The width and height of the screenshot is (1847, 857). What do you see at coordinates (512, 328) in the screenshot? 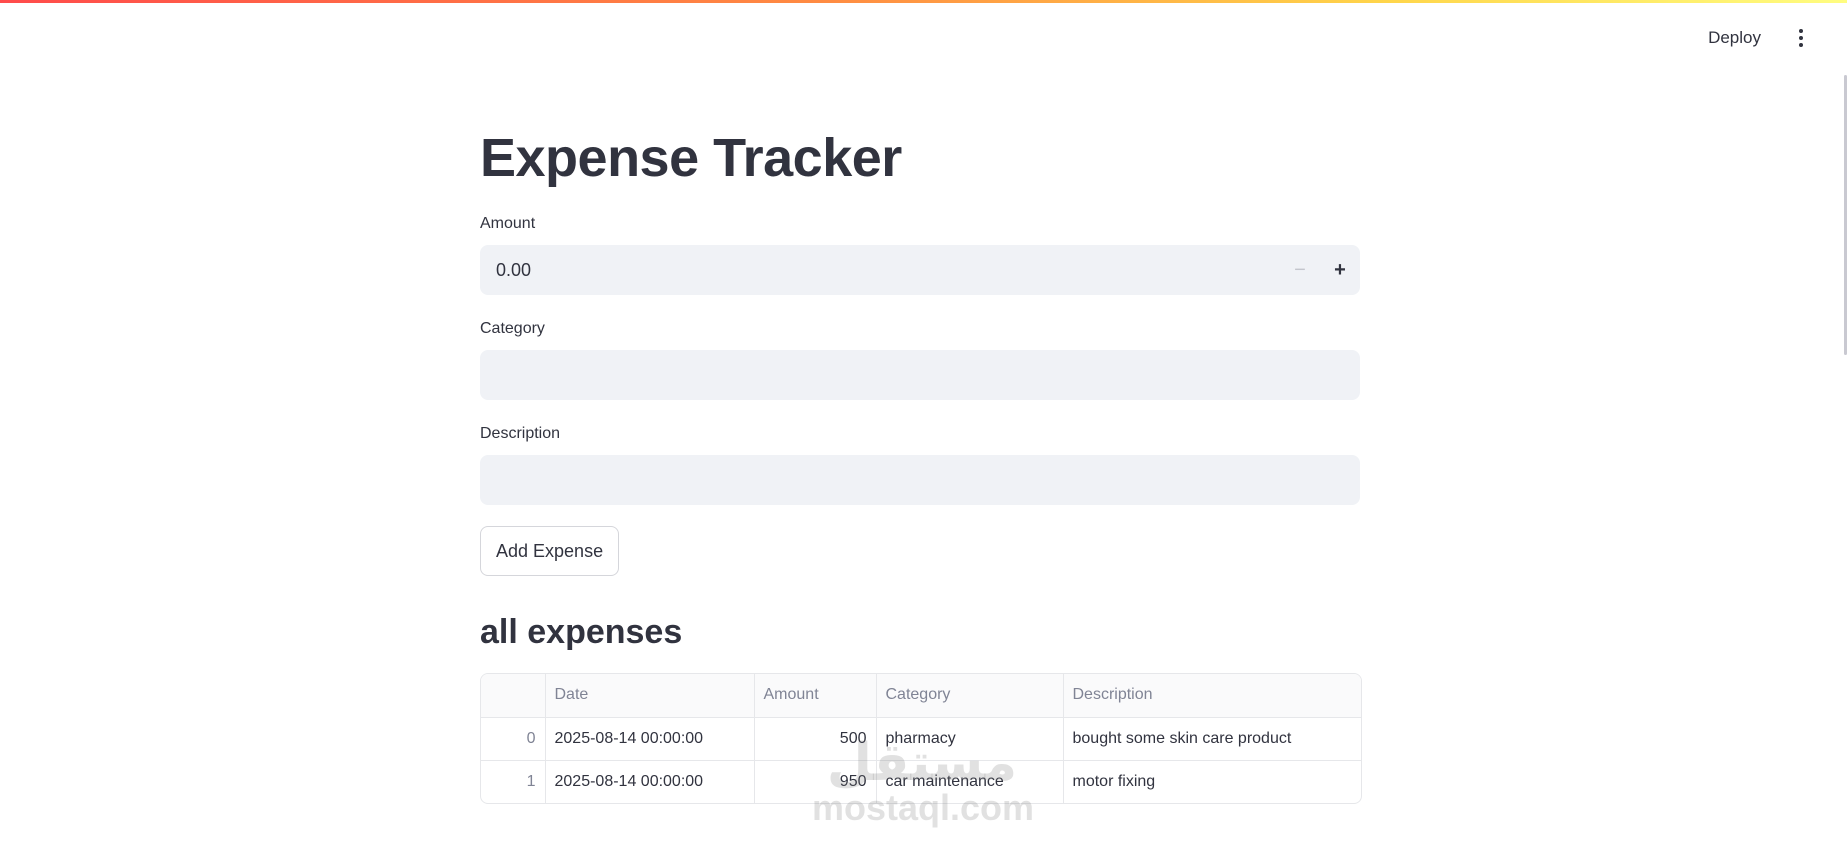
I see `category-label: Category` at bounding box center [512, 328].